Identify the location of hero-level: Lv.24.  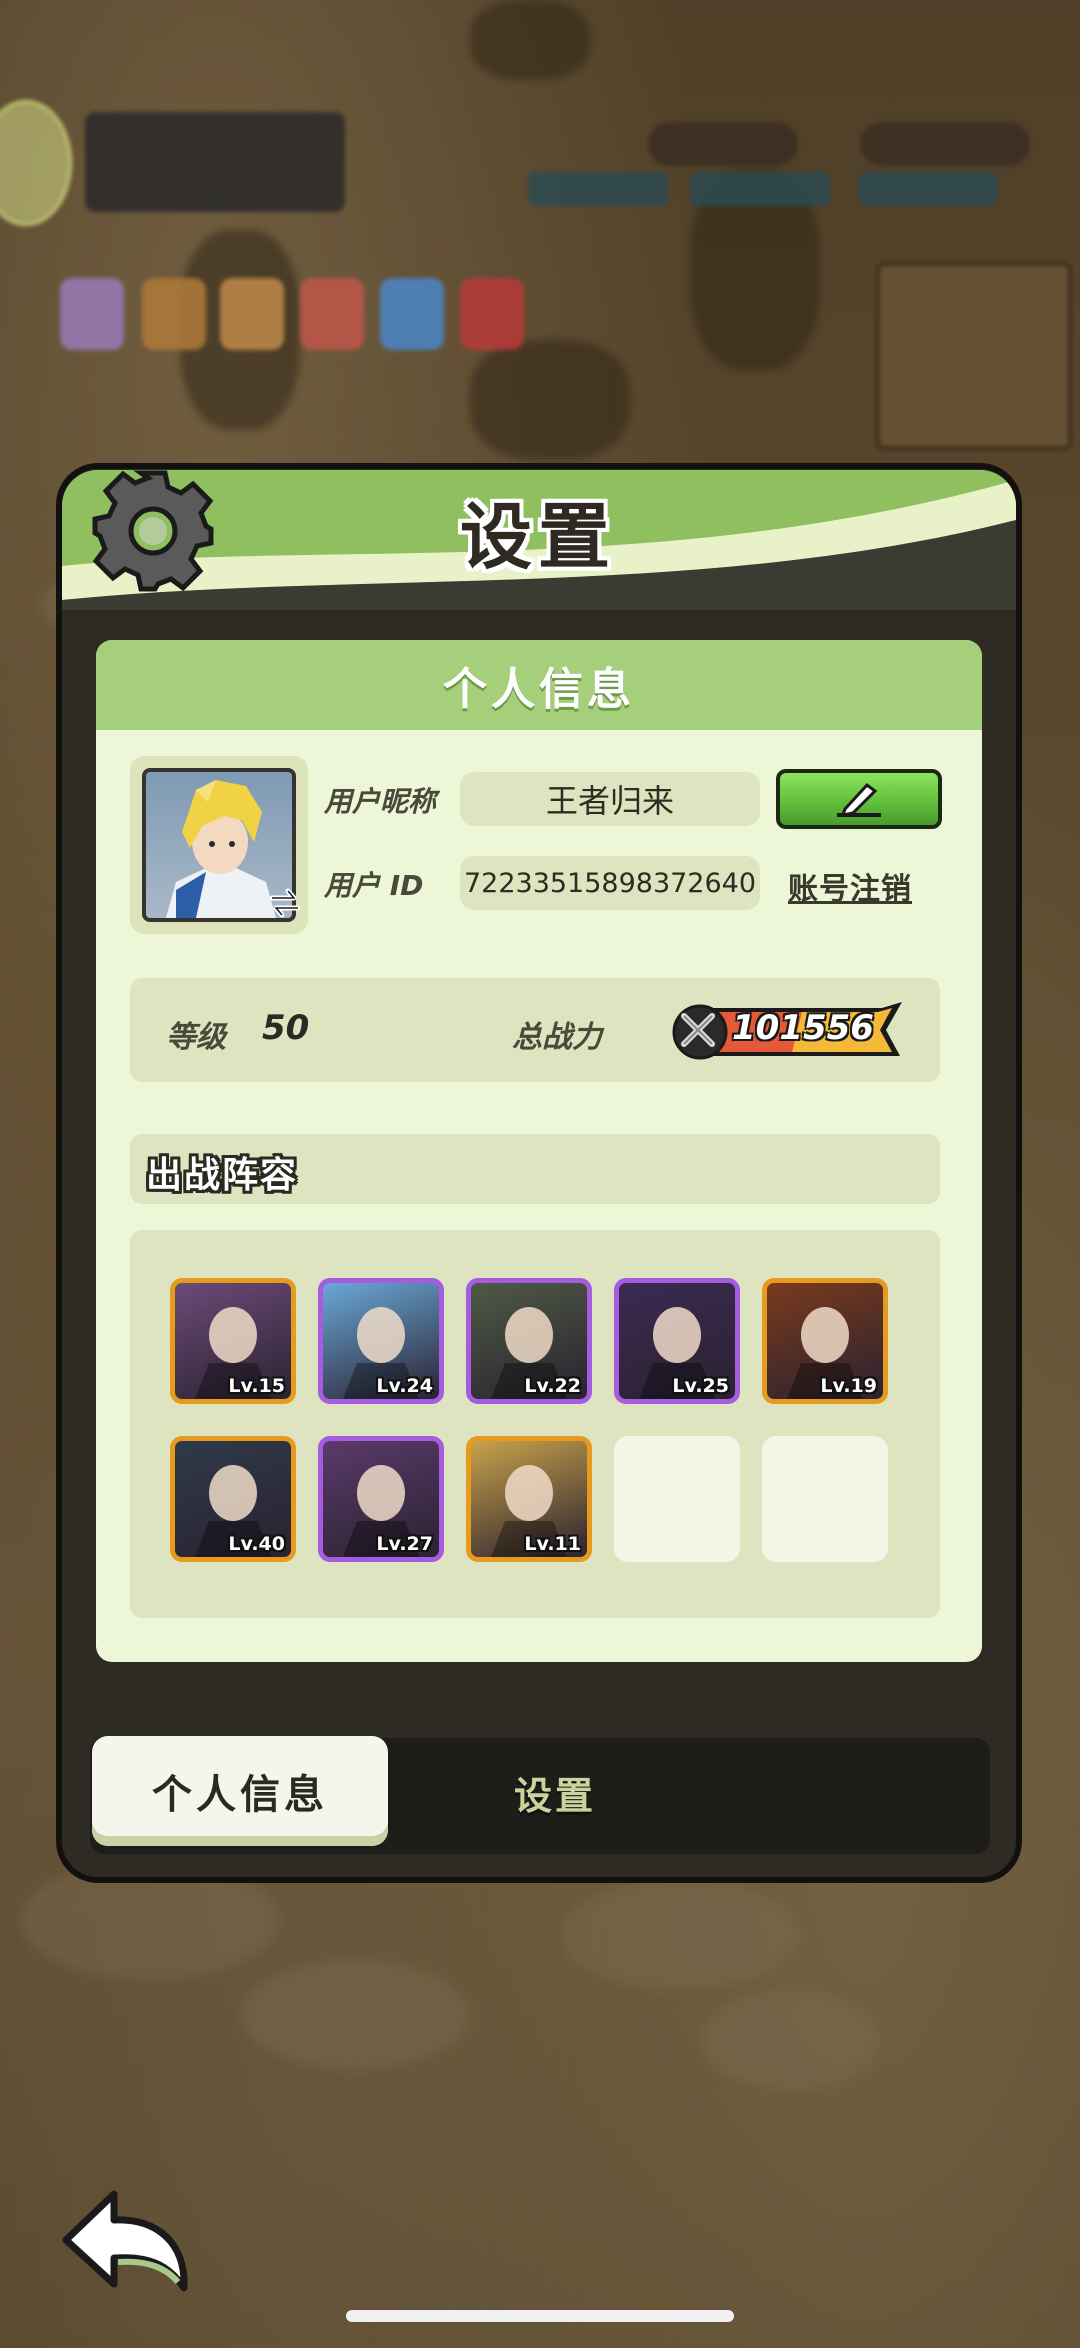
(404, 1386).